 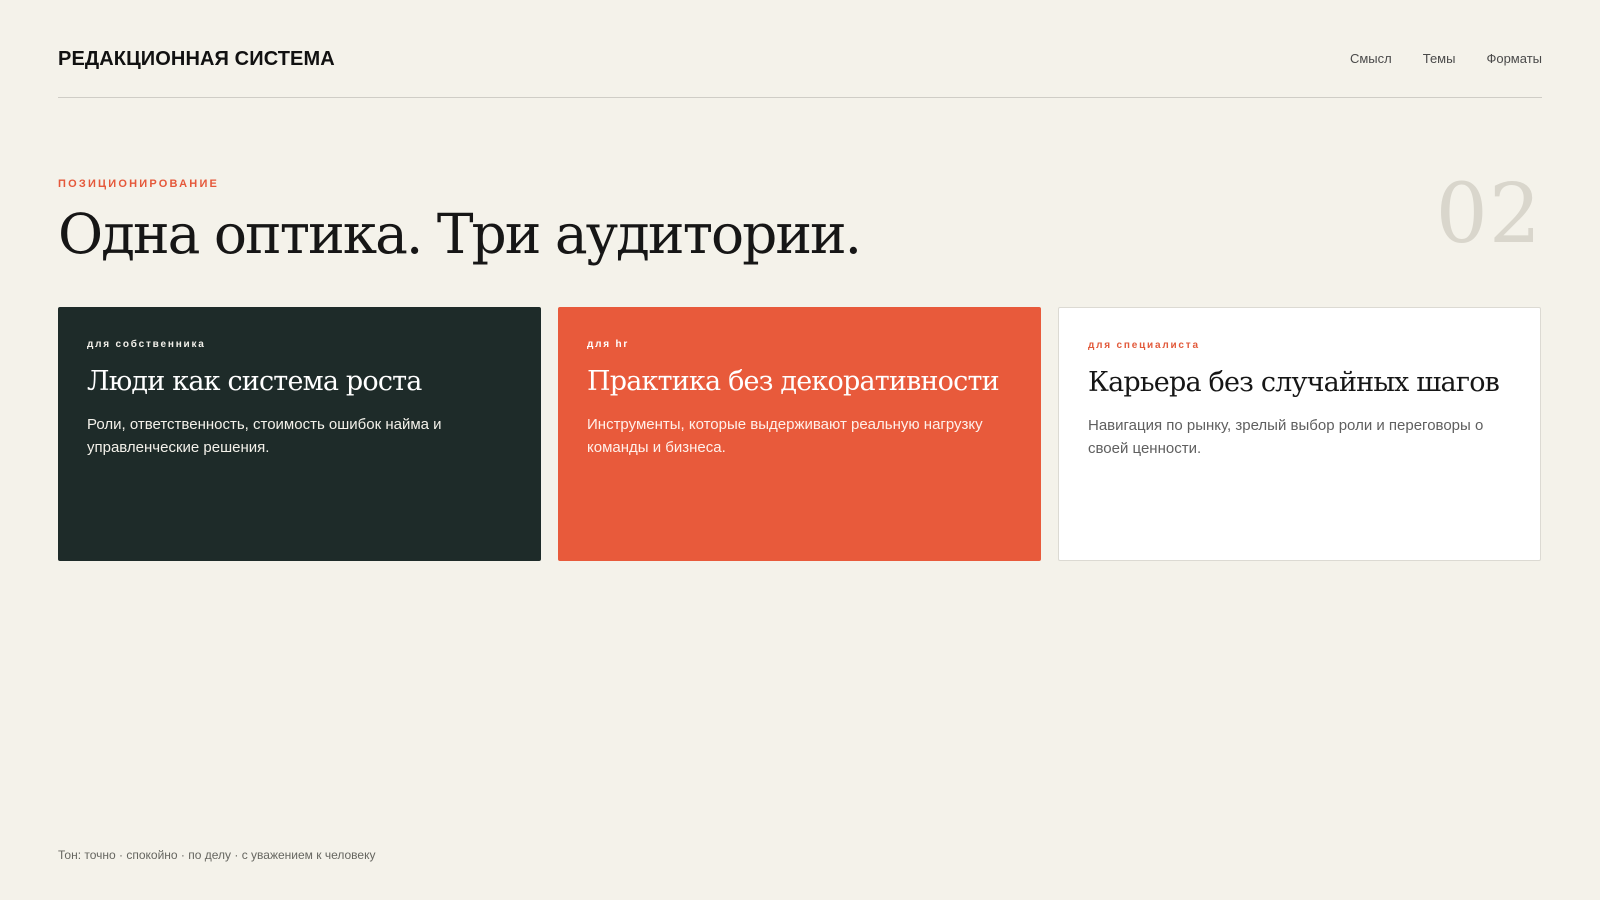 What do you see at coordinates (1144, 345) in the screenshot?
I see `audience-card-label: для специалиста` at bounding box center [1144, 345].